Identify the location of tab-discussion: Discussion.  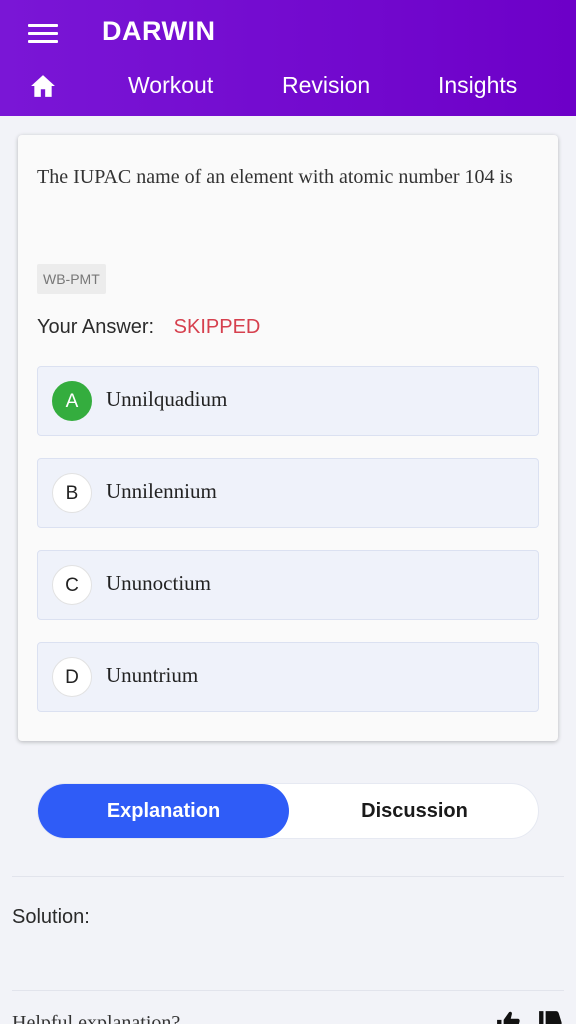
(414, 811).